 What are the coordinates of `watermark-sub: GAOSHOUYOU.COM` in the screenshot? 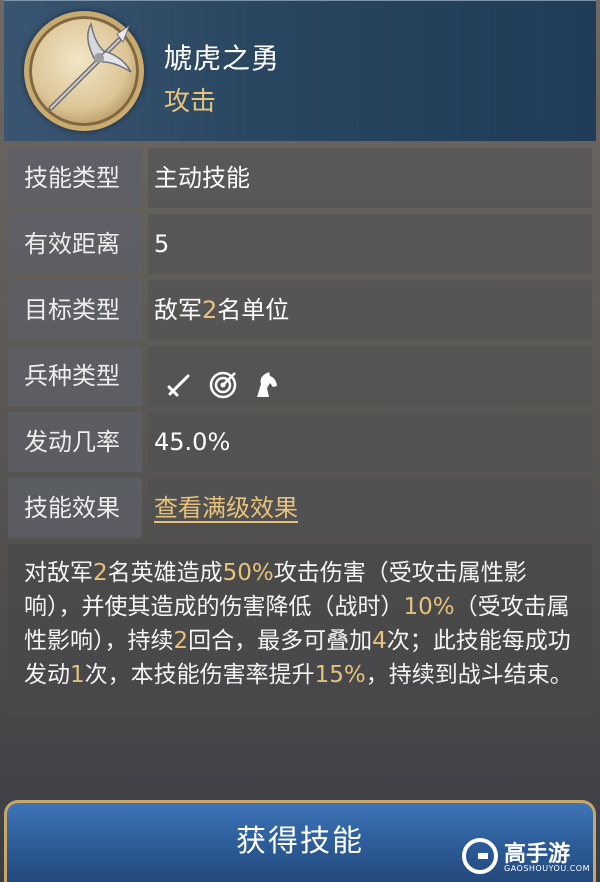 It's located at (547, 868).